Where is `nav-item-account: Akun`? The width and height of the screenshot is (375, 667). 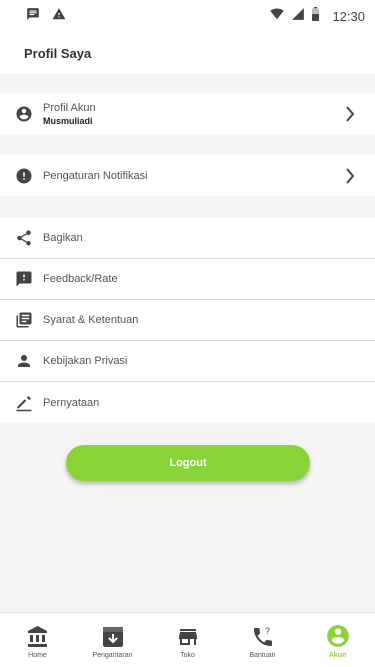 nav-item-account: Akun is located at coordinates (337, 640).